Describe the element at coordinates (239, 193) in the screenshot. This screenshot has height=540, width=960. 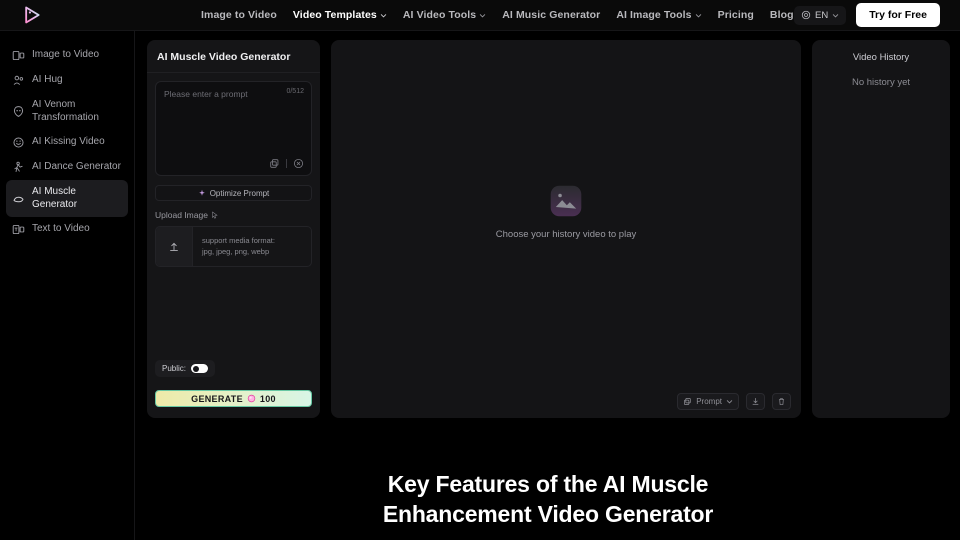
I see `optimize-label: Optimize Prompt` at that location.